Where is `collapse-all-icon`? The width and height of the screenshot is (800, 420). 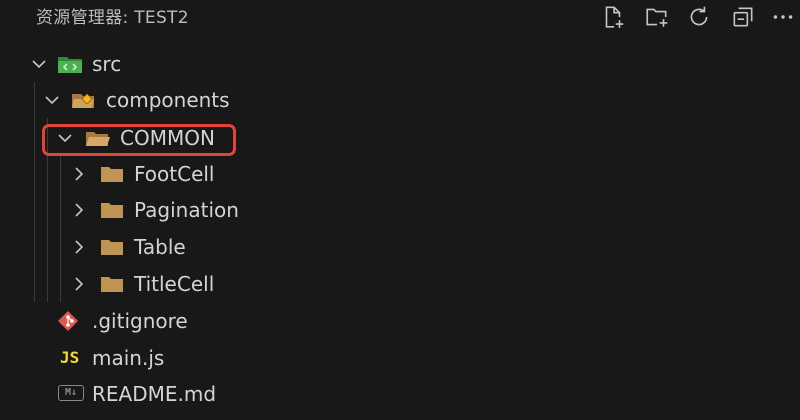 collapse-all-icon is located at coordinates (744, 18).